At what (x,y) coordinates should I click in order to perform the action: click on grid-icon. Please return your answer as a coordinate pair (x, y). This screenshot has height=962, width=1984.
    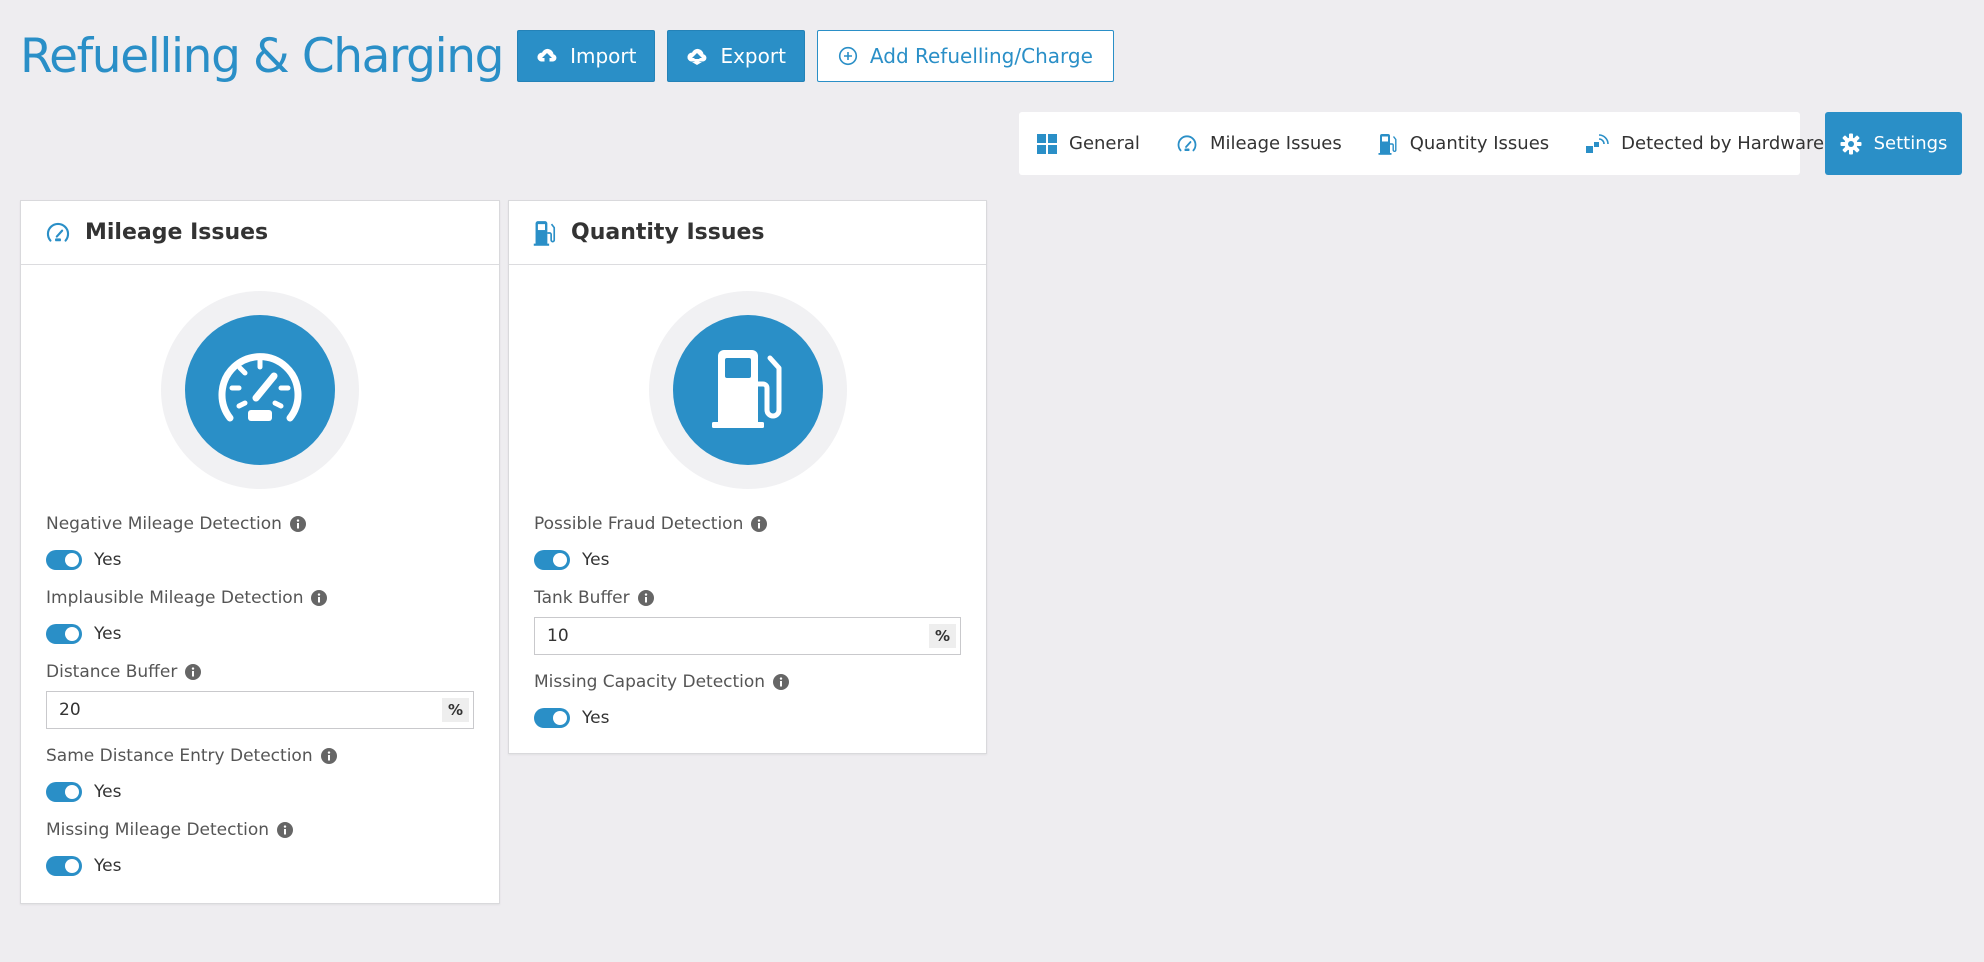
    Looking at the image, I should click on (1047, 143).